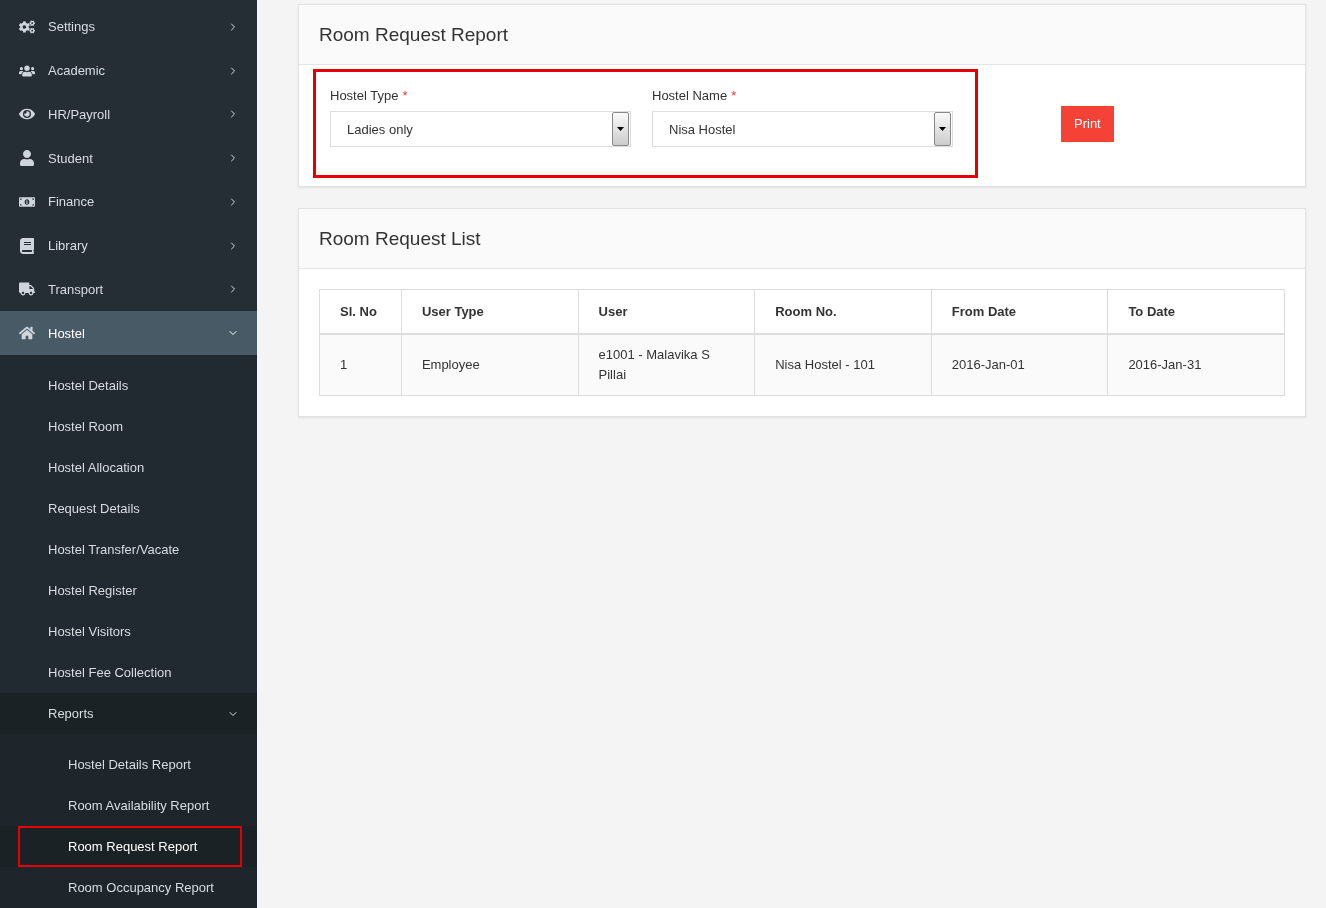 This screenshot has height=908, width=1326. What do you see at coordinates (130, 846) in the screenshot?
I see `submenu-item: Room Request Report` at bounding box center [130, 846].